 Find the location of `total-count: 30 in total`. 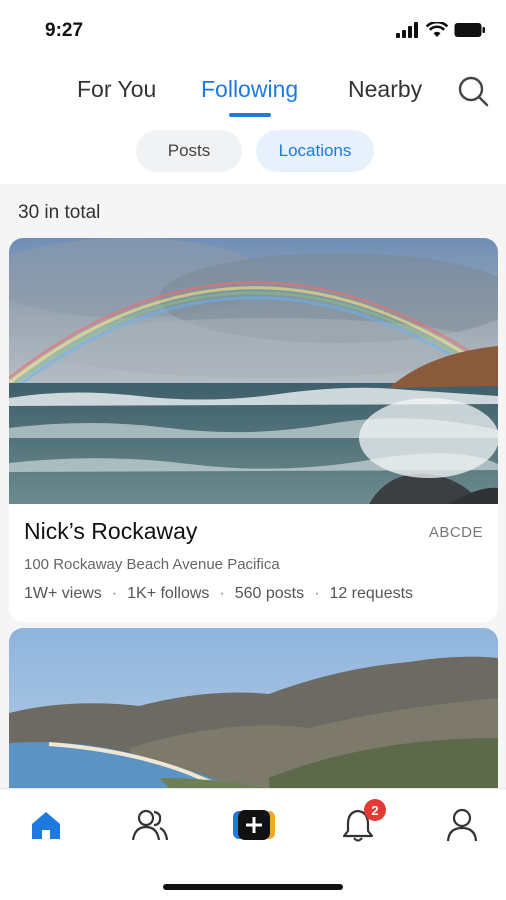

total-count: 30 in total is located at coordinates (59, 212).